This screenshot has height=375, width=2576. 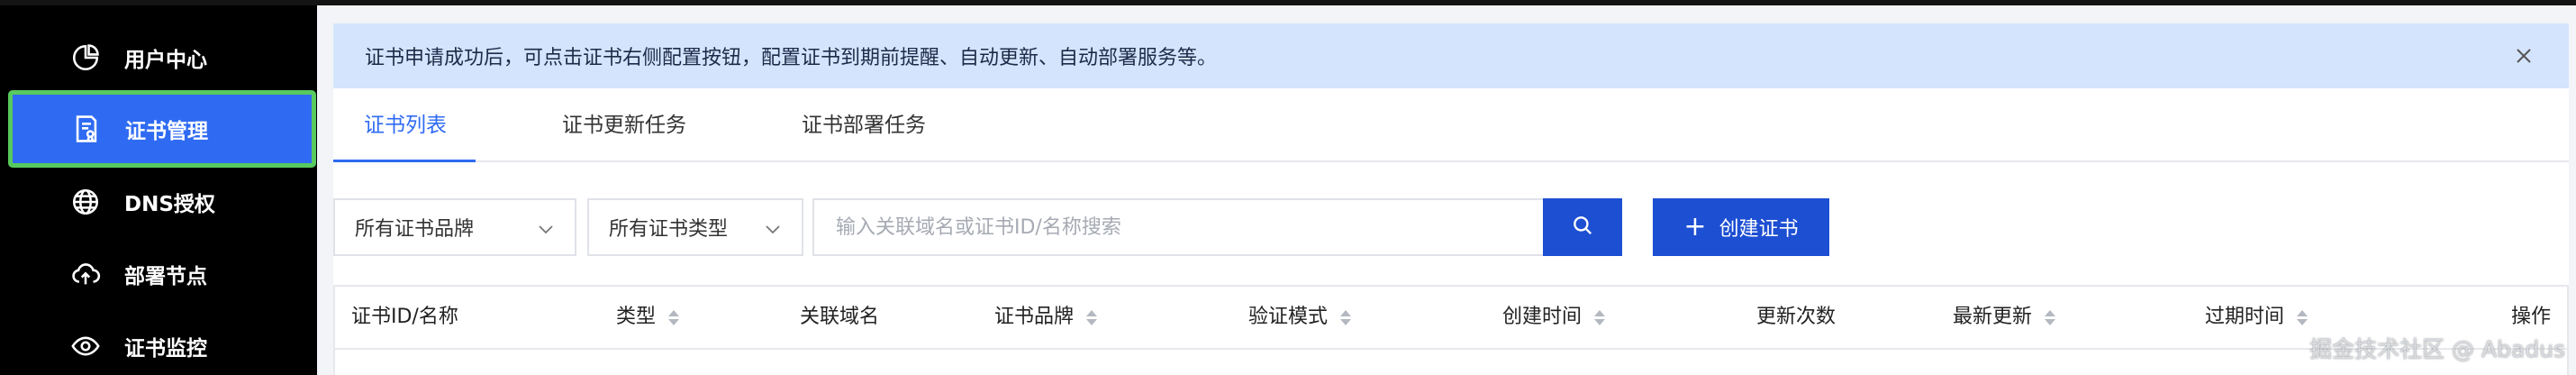 I want to click on create-cert-button: + 创建证书, so click(x=1741, y=227).